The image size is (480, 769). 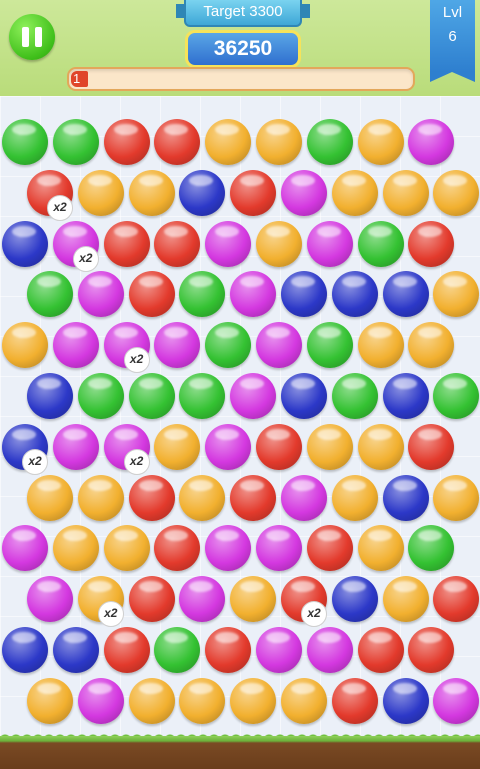 I want to click on level-banner: Lvl 6, so click(x=452, y=41).